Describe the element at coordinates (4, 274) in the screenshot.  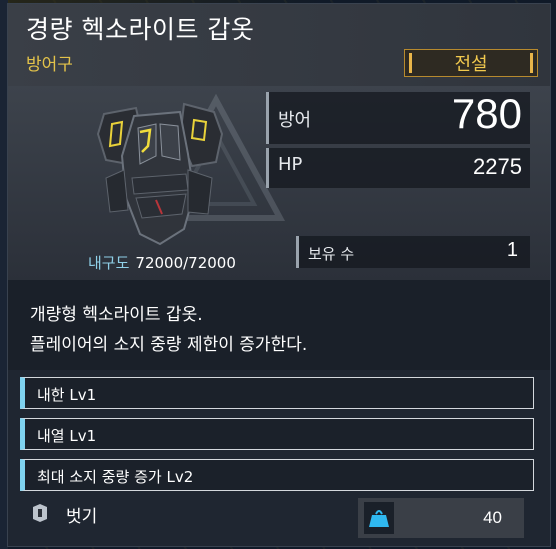
I see `background-edge-left` at that location.